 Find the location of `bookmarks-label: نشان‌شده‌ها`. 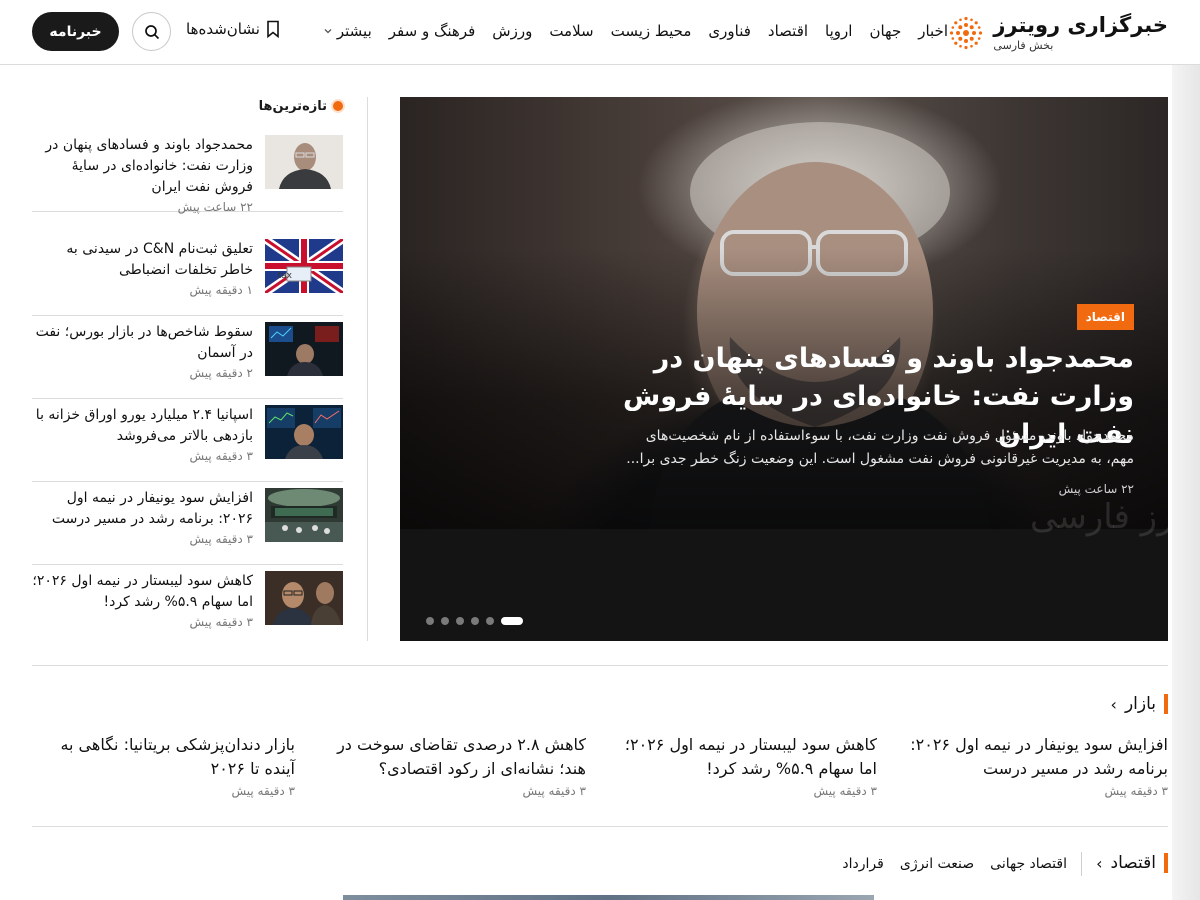

bookmarks-label: نشان‌شده‌ها is located at coordinates (223, 29).